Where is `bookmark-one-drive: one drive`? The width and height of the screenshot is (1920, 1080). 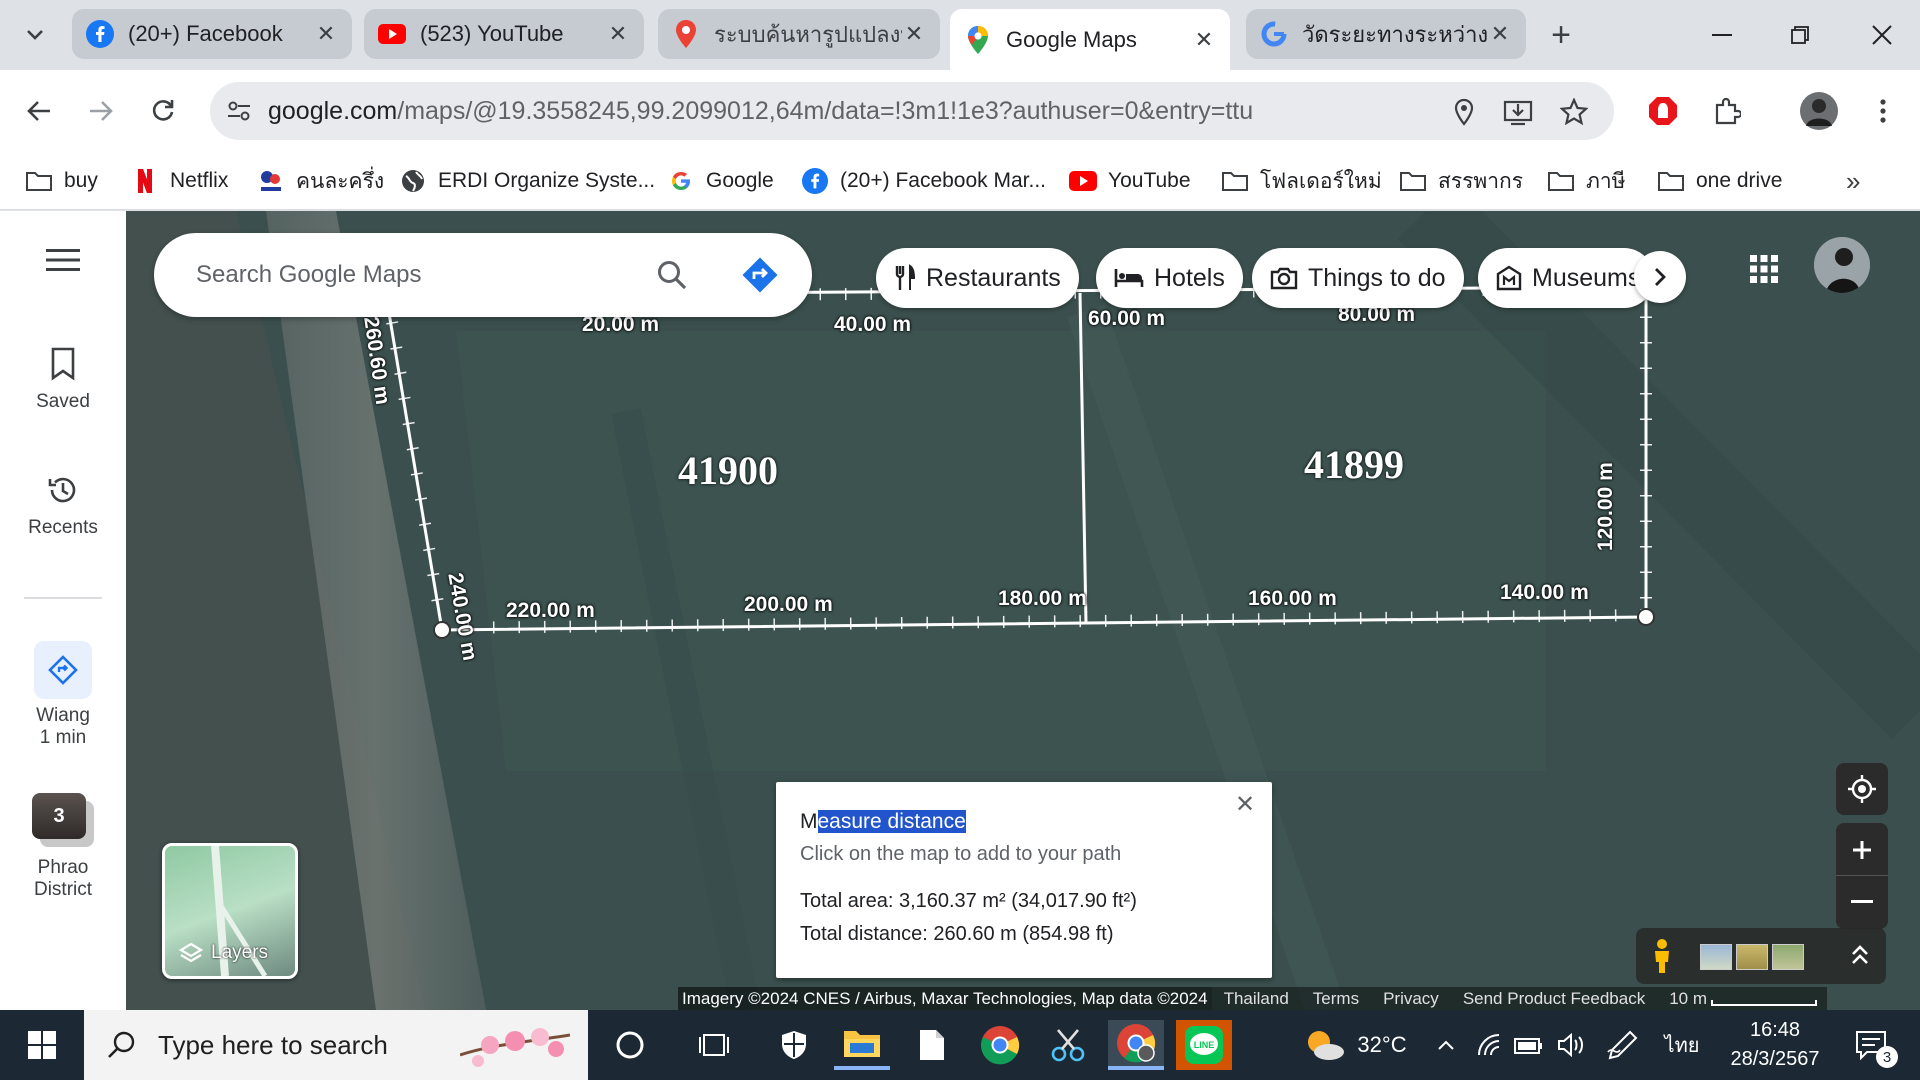
bookmark-one-drive: one drive is located at coordinates (1719, 181).